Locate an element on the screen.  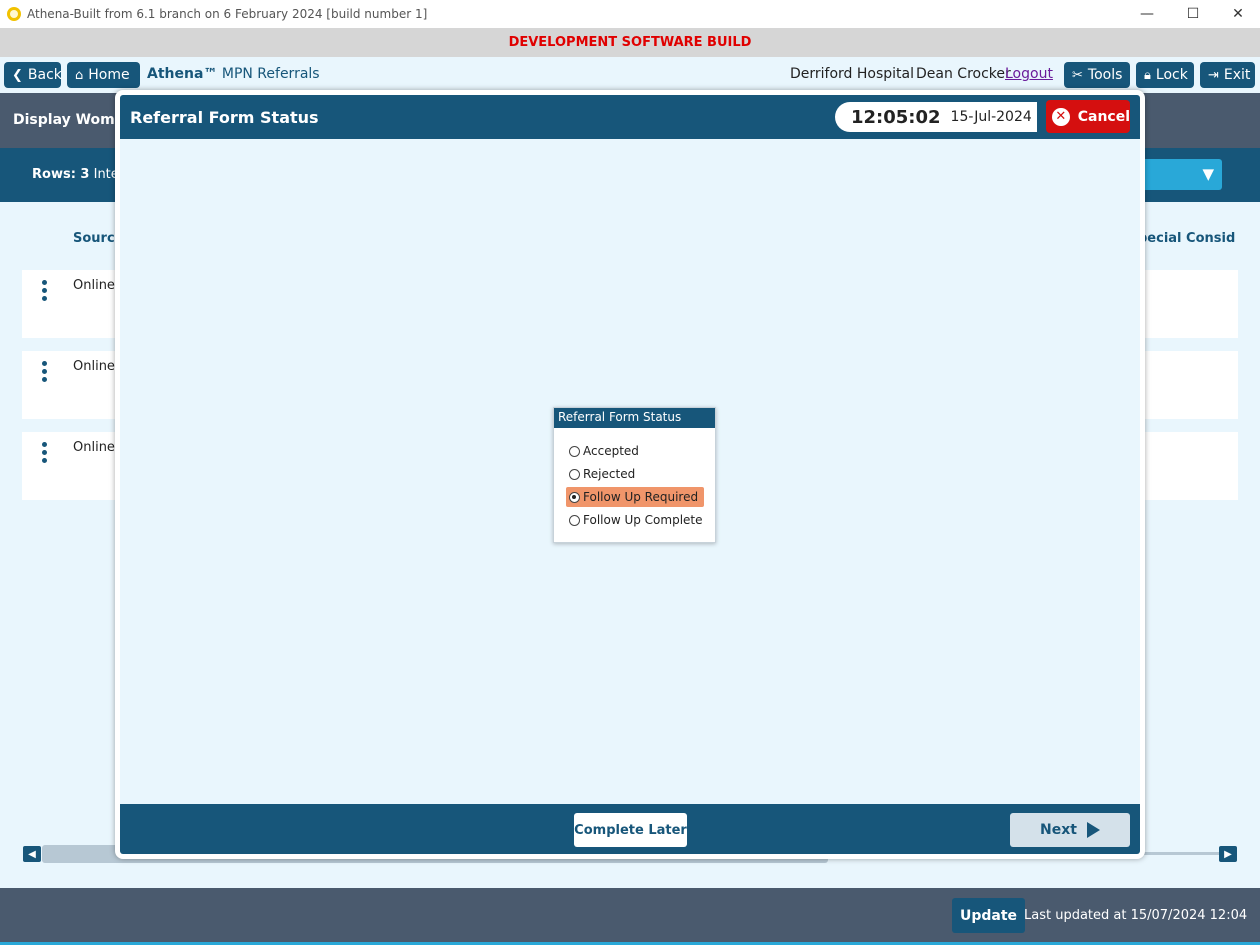
cancel-button: ✕ Cancel is located at coordinates (1088, 116).